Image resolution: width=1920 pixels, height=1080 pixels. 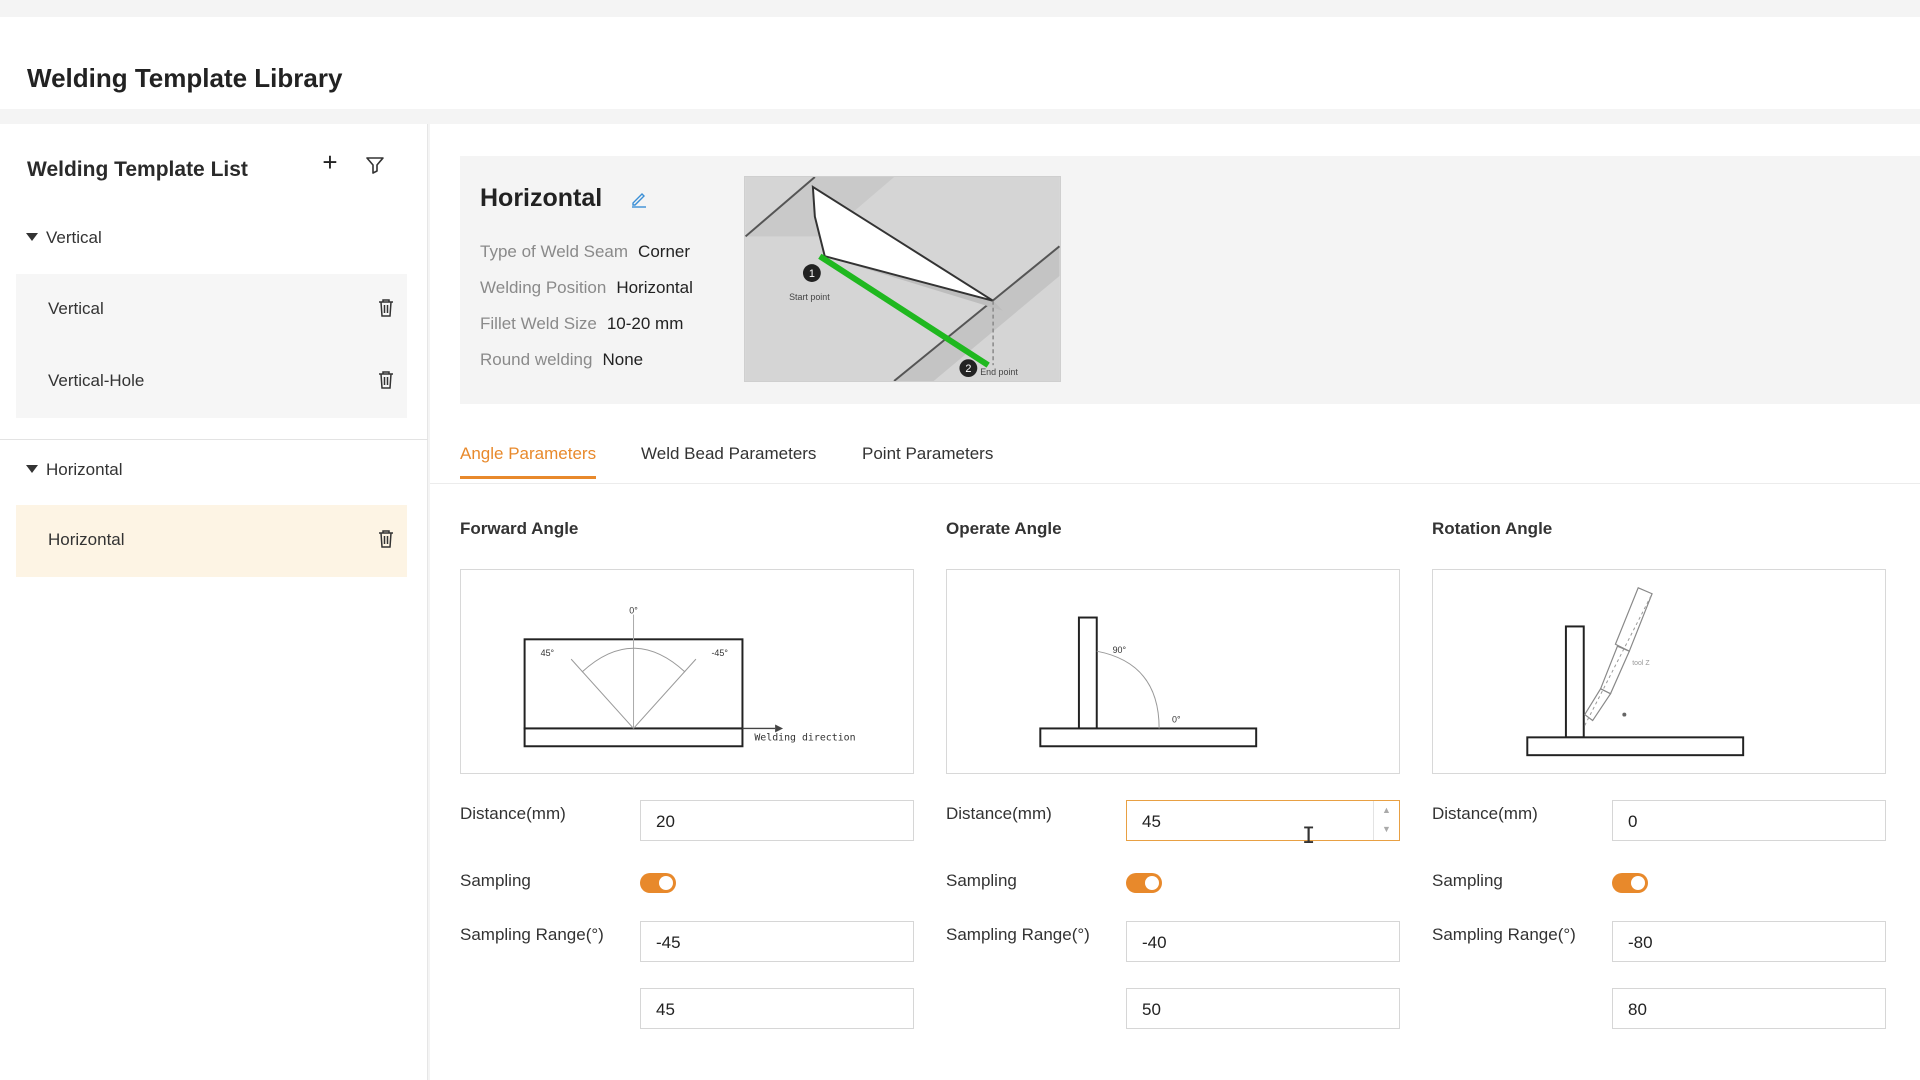 What do you see at coordinates (999, 372) in the screenshot?
I see `end-point-label: End point` at bounding box center [999, 372].